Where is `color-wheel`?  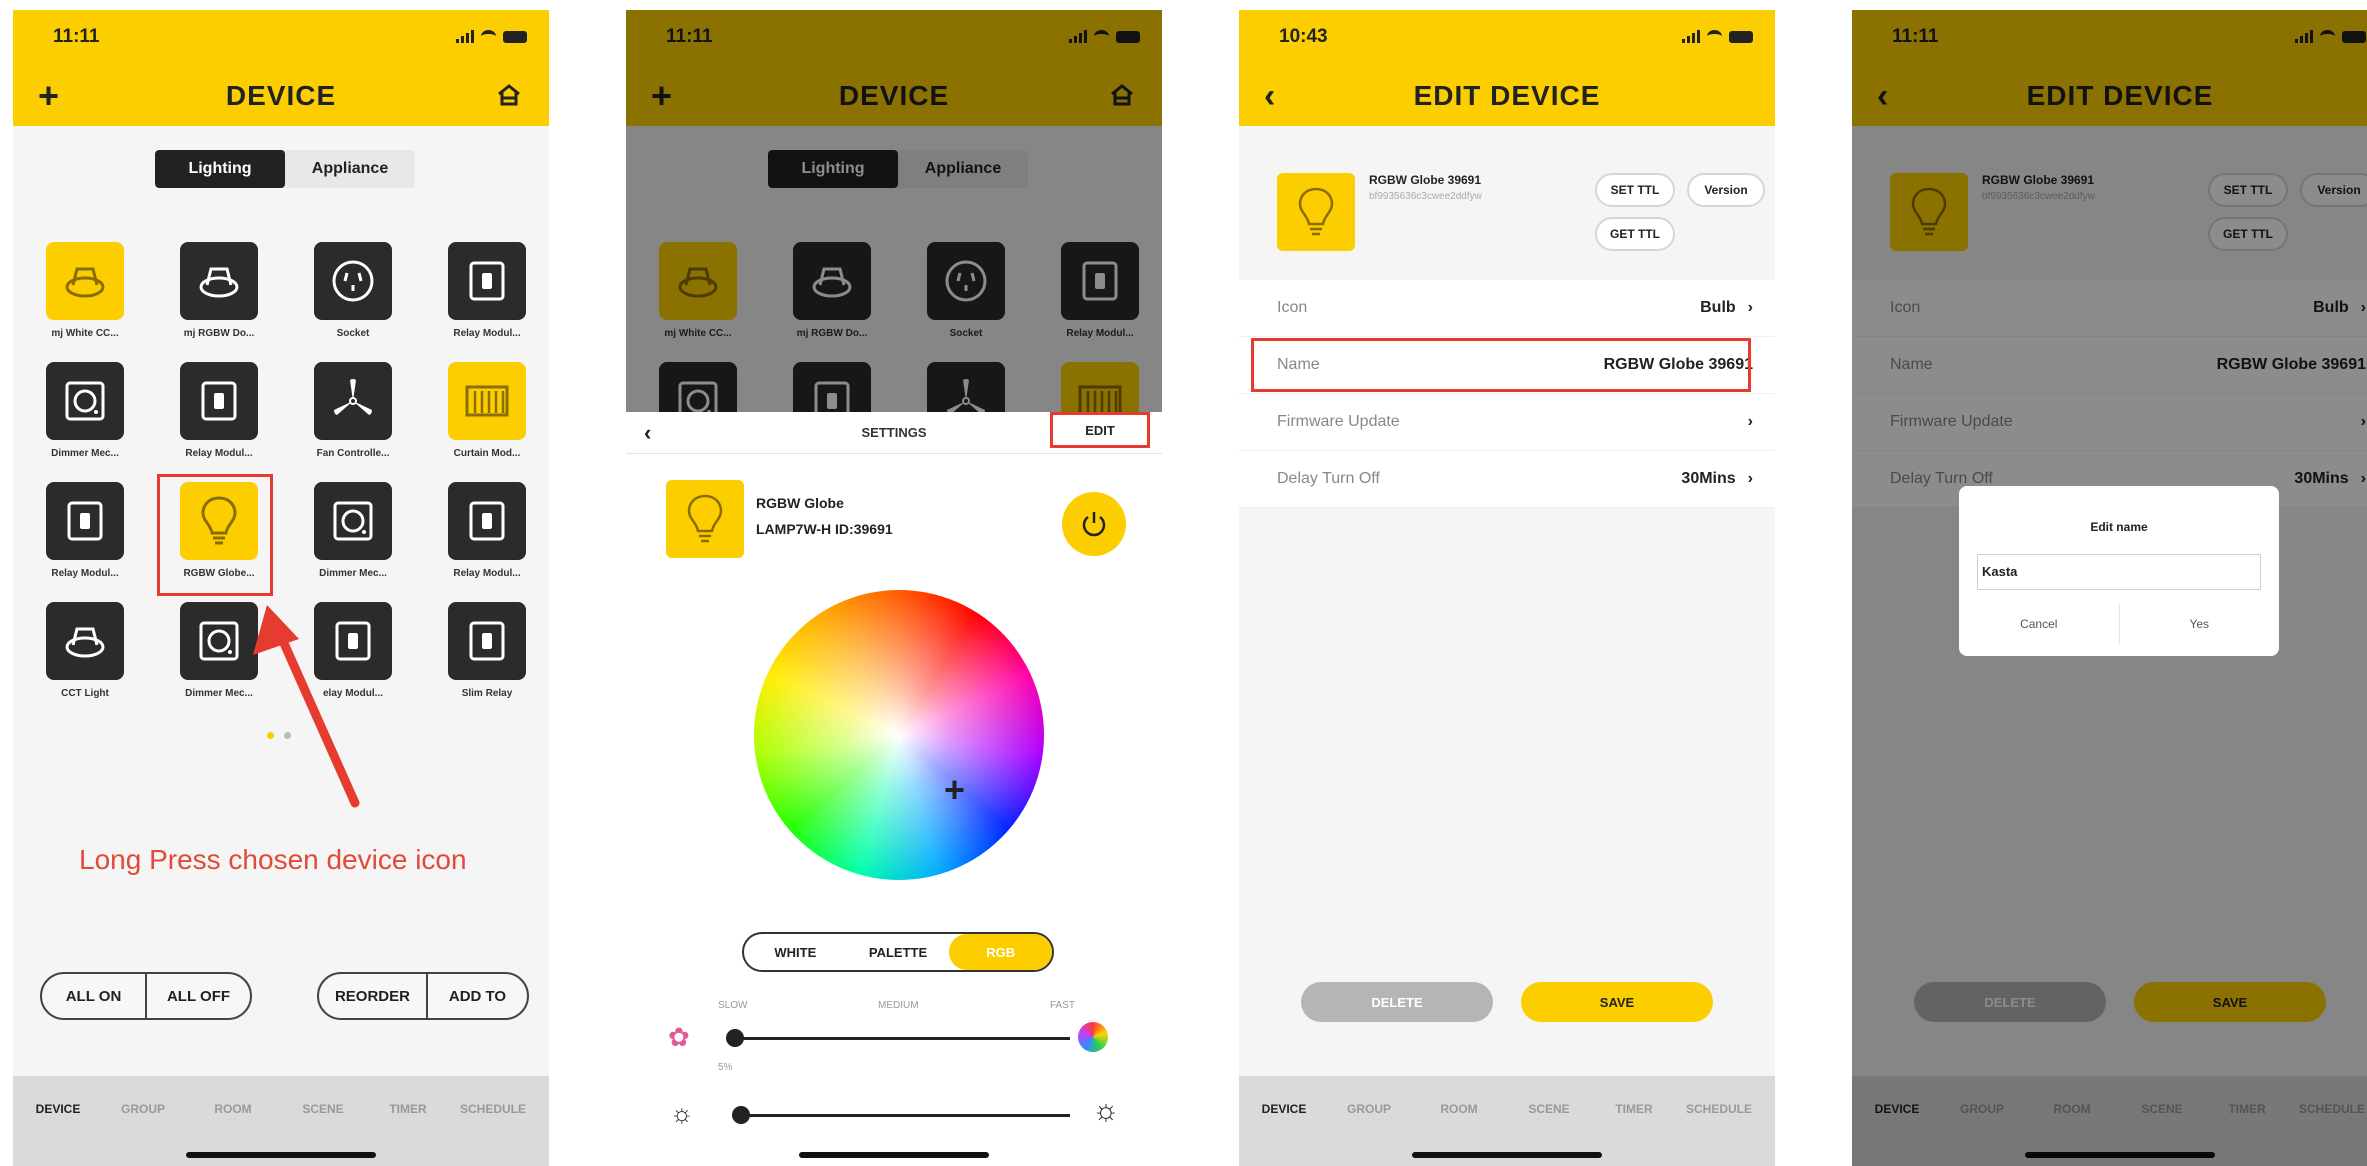
color-wheel is located at coordinates (899, 735).